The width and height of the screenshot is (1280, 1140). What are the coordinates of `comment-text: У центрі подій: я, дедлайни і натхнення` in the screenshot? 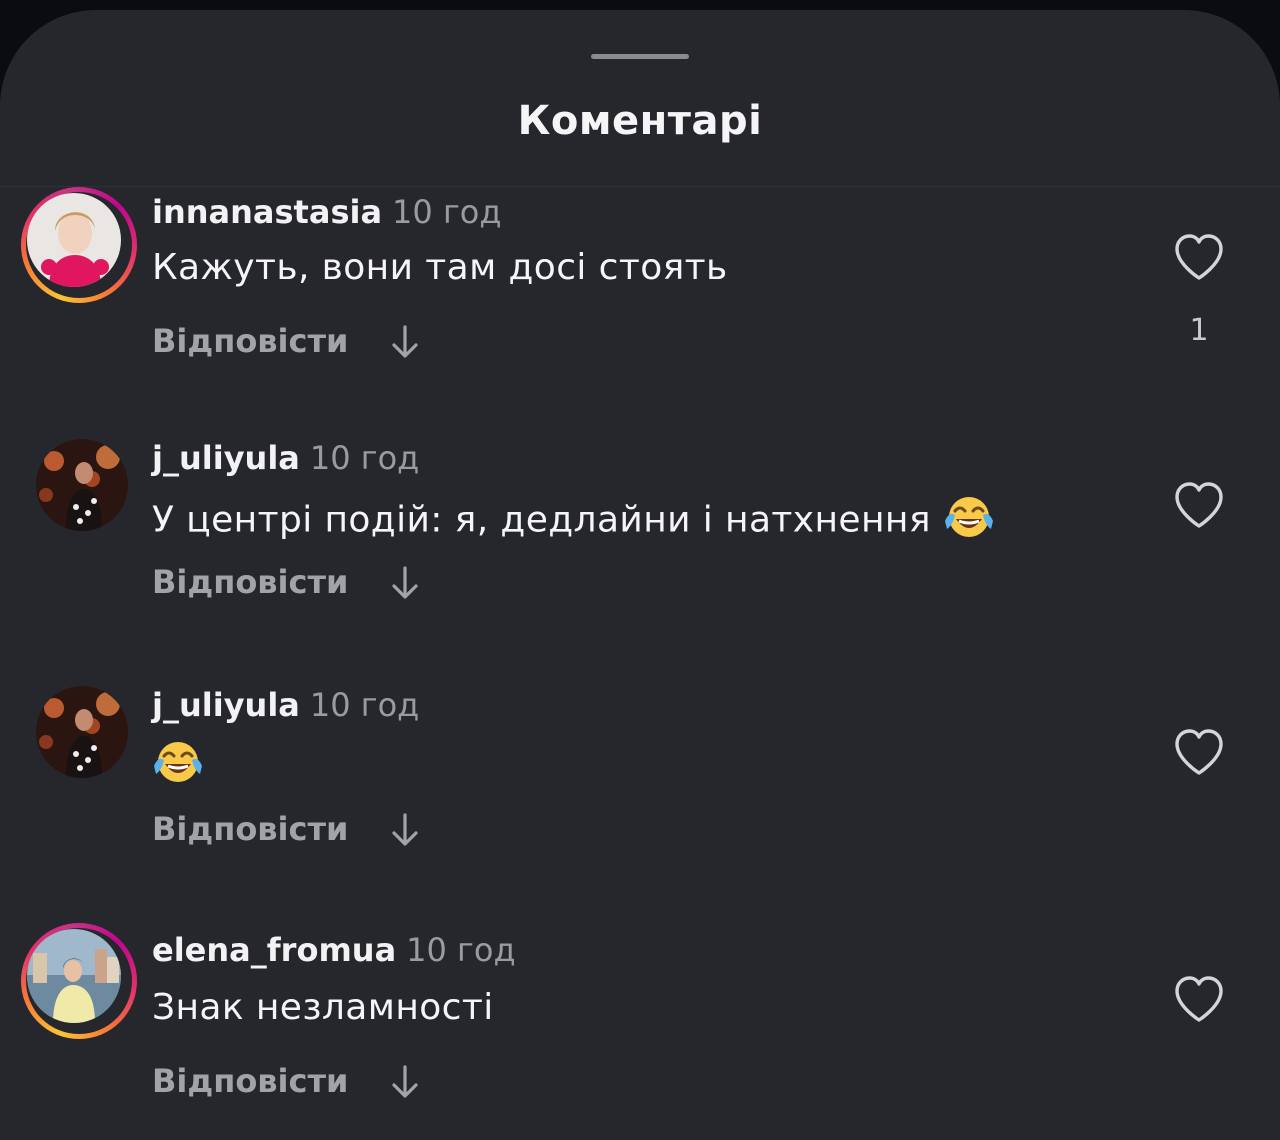 It's located at (573, 521).